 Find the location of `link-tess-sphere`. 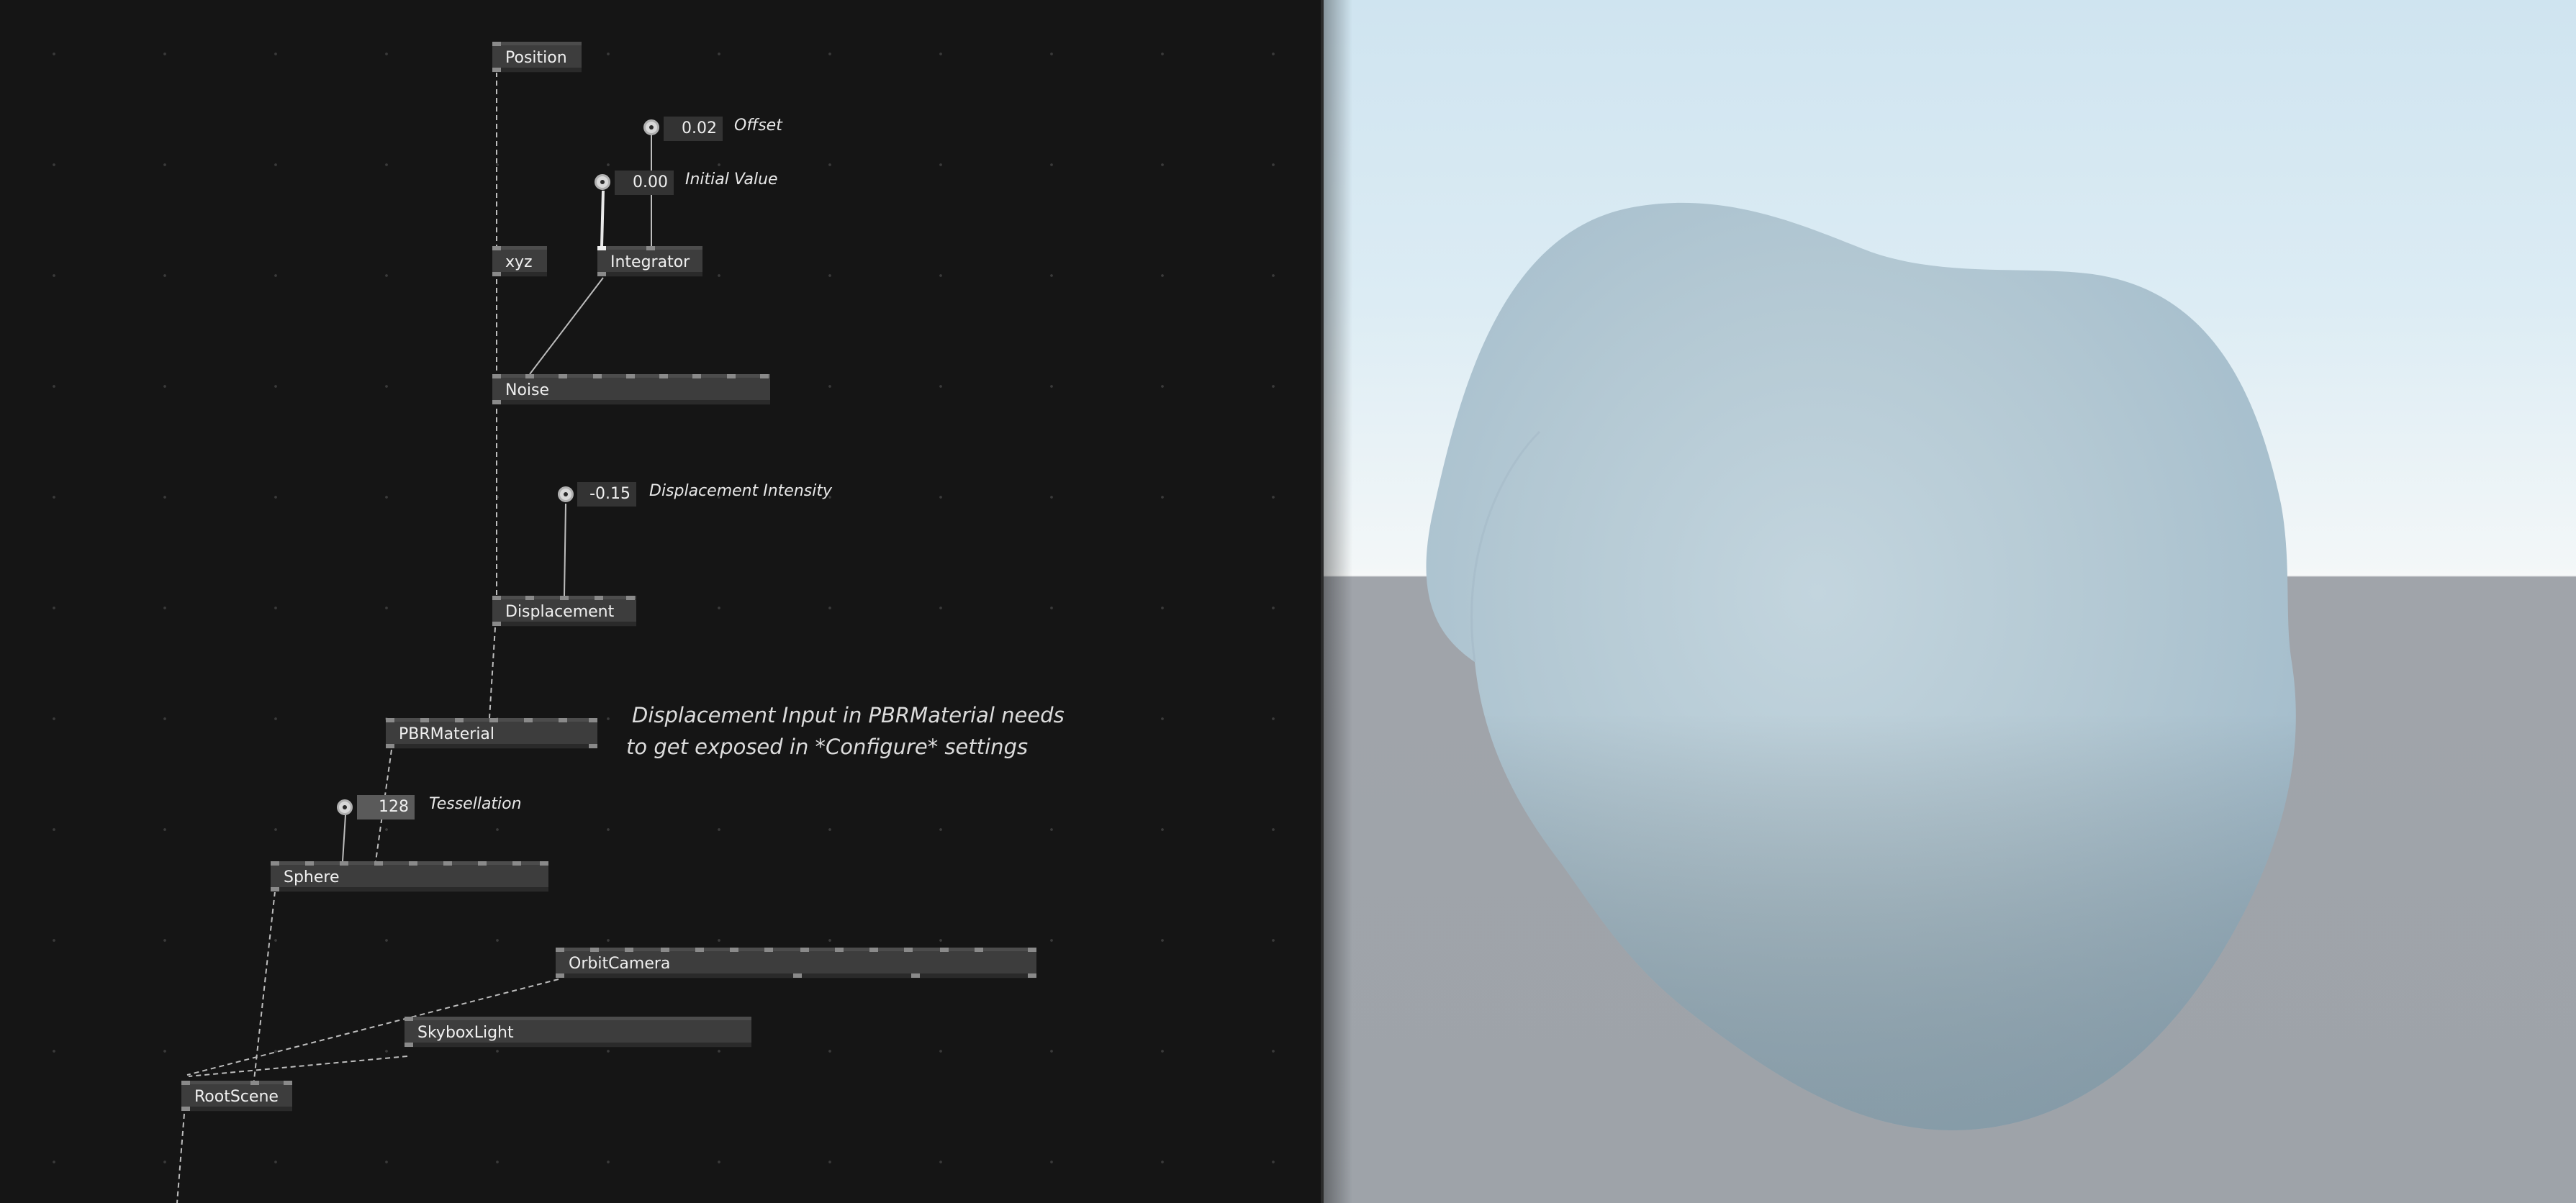

link-tess-sphere is located at coordinates (344, 838).